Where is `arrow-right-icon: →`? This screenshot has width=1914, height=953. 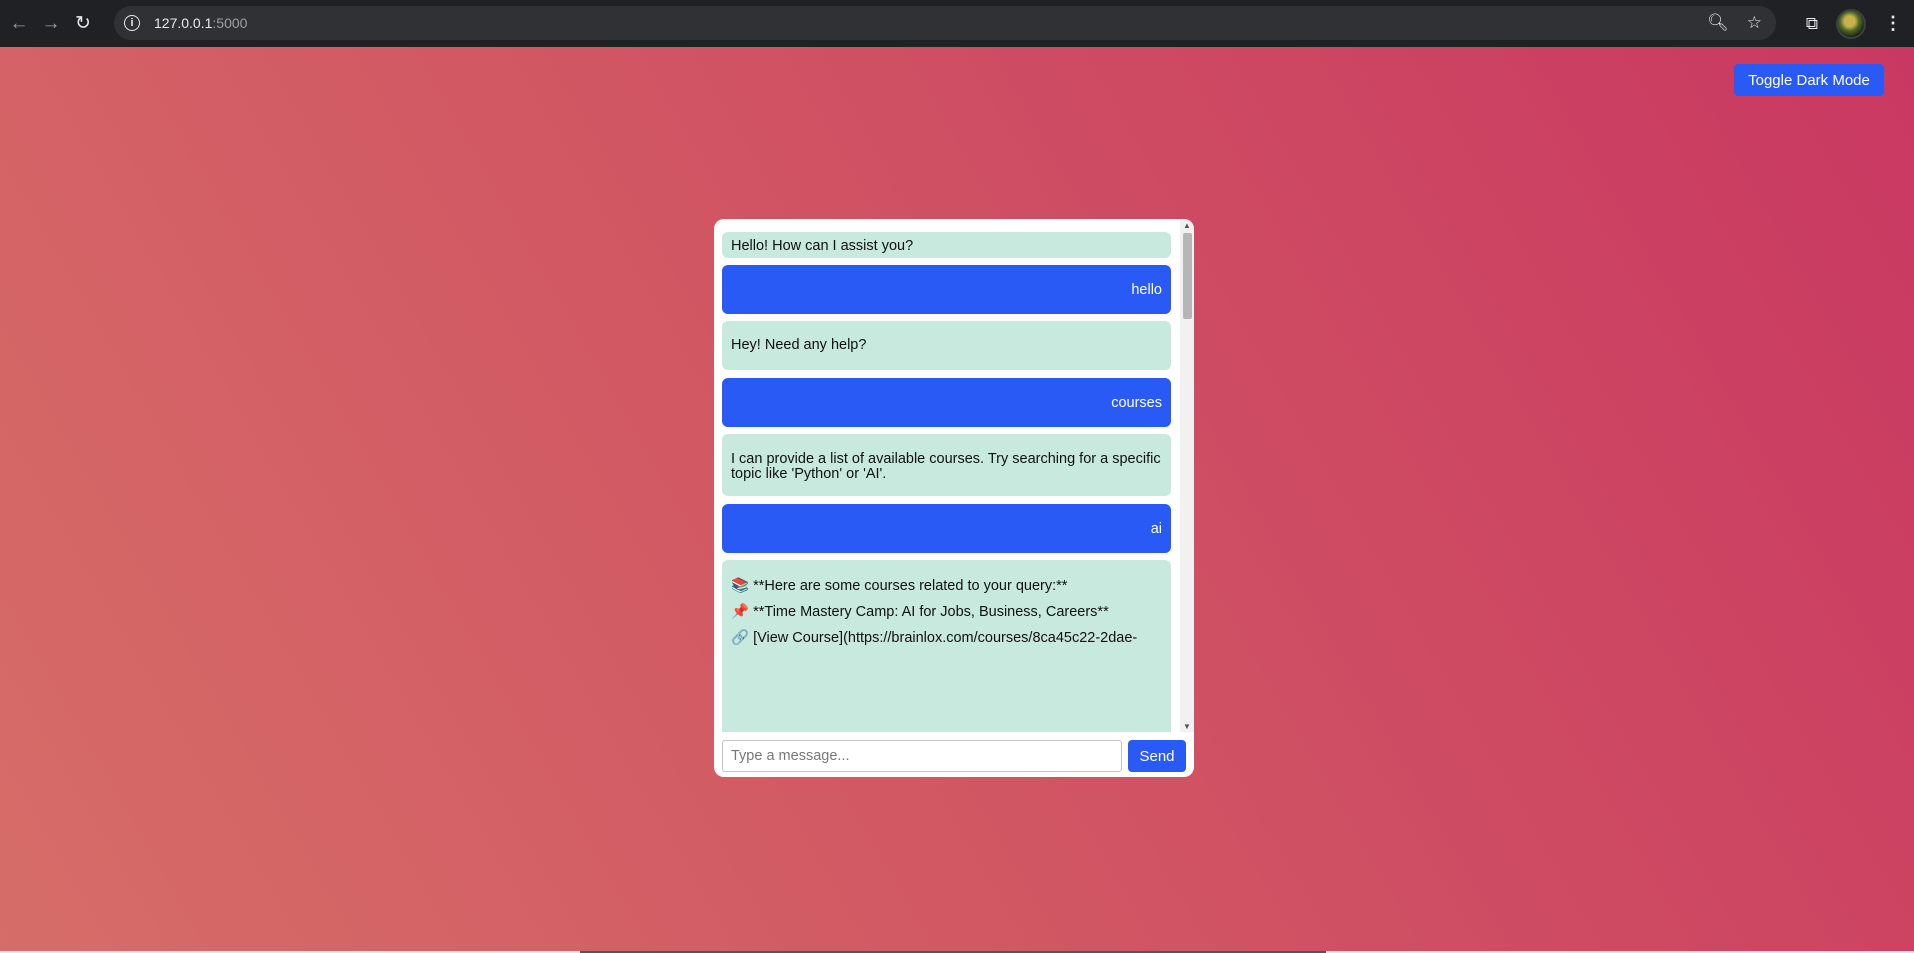
arrow-right-icon: → is located at coordinates (51, 23).